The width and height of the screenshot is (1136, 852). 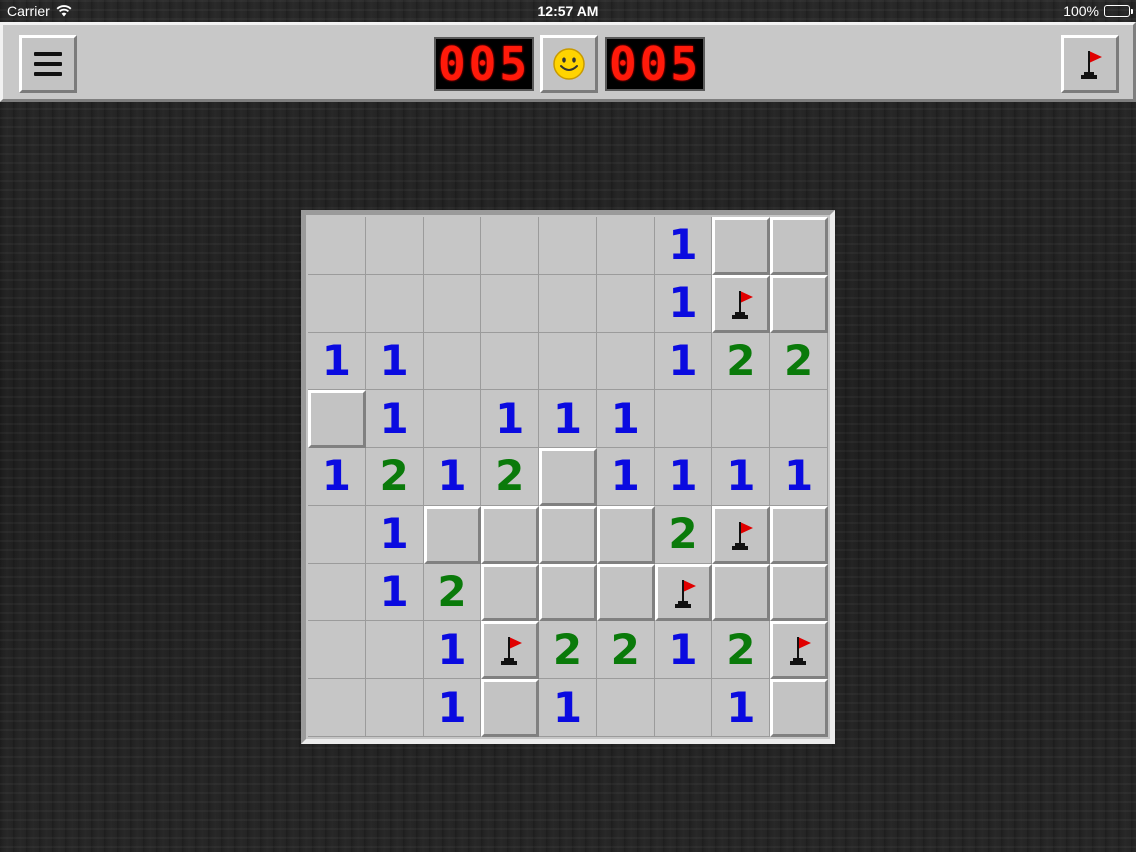 I want to click on game-toolbar: 005 005, so click(x=568, y=62).